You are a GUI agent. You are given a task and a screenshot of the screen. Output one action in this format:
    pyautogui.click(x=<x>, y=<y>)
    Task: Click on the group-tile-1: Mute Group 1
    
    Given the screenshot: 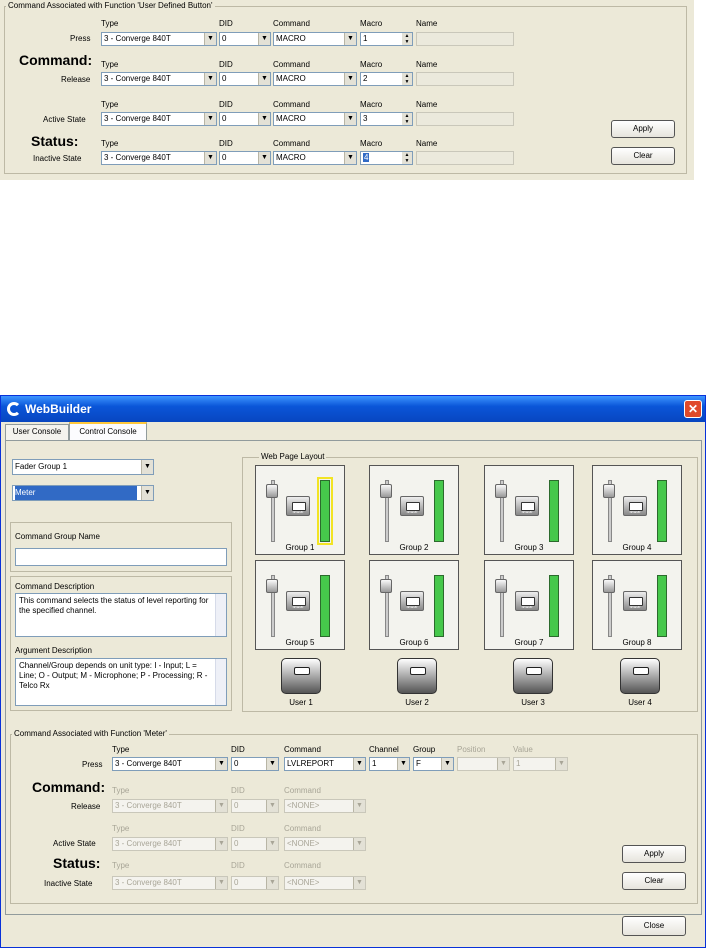 What is the action you would take?
    pyautogui.click(x=300, y=510)
    